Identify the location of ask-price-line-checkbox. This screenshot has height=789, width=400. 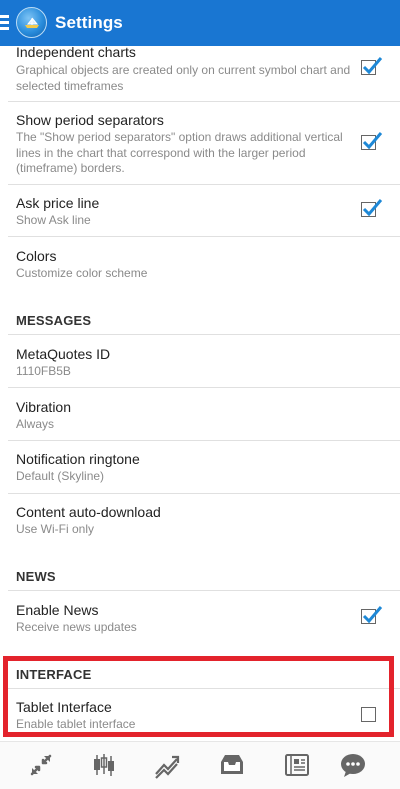
(372, 208).